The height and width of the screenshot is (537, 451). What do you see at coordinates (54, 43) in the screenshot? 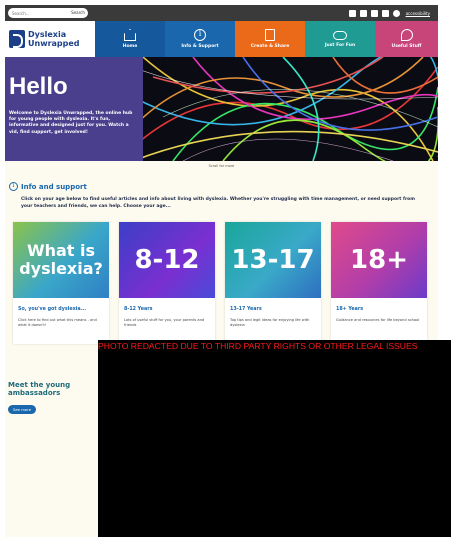
I see `logo-line-2: Unwrapped` at bounding box center [54, 43].